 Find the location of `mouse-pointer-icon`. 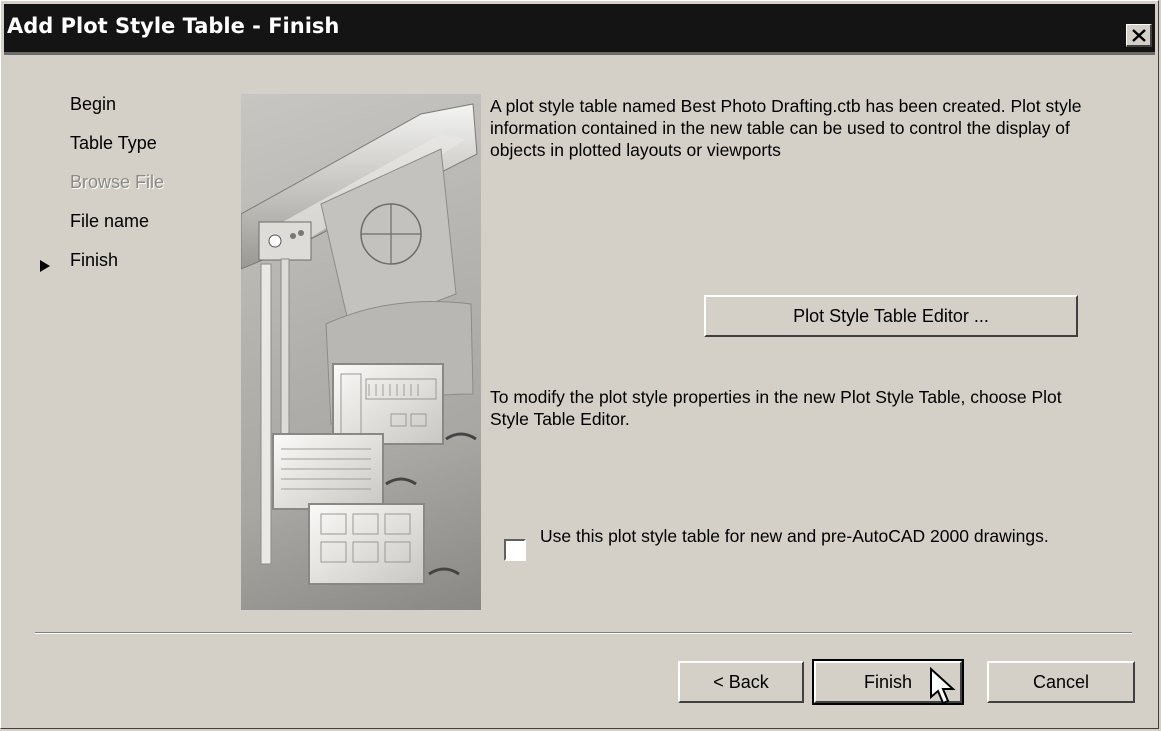

mouse-pointer-icon is located at coordinates (944, 689).